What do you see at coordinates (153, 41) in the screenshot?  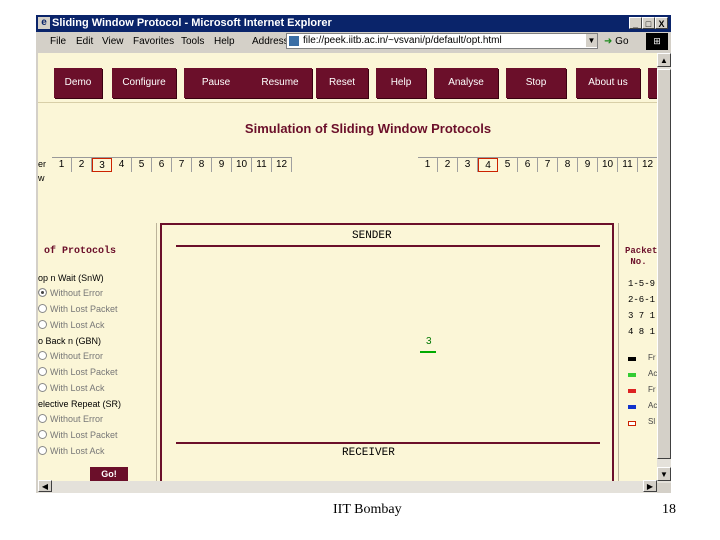 I see `menu-favorites: Favorites` at bounding box center [153, 41].